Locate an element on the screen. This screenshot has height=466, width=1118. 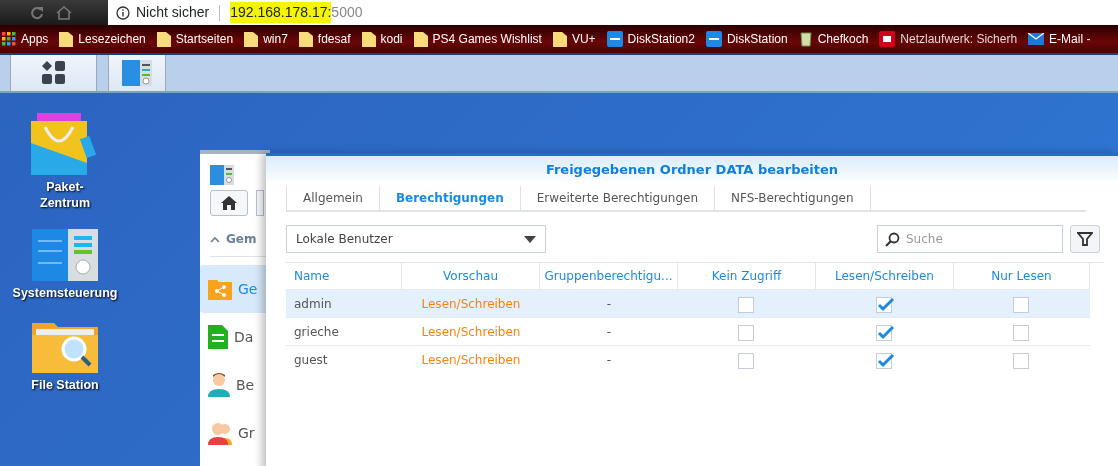
apps-grid-icon is located at coordinates (9, 39).